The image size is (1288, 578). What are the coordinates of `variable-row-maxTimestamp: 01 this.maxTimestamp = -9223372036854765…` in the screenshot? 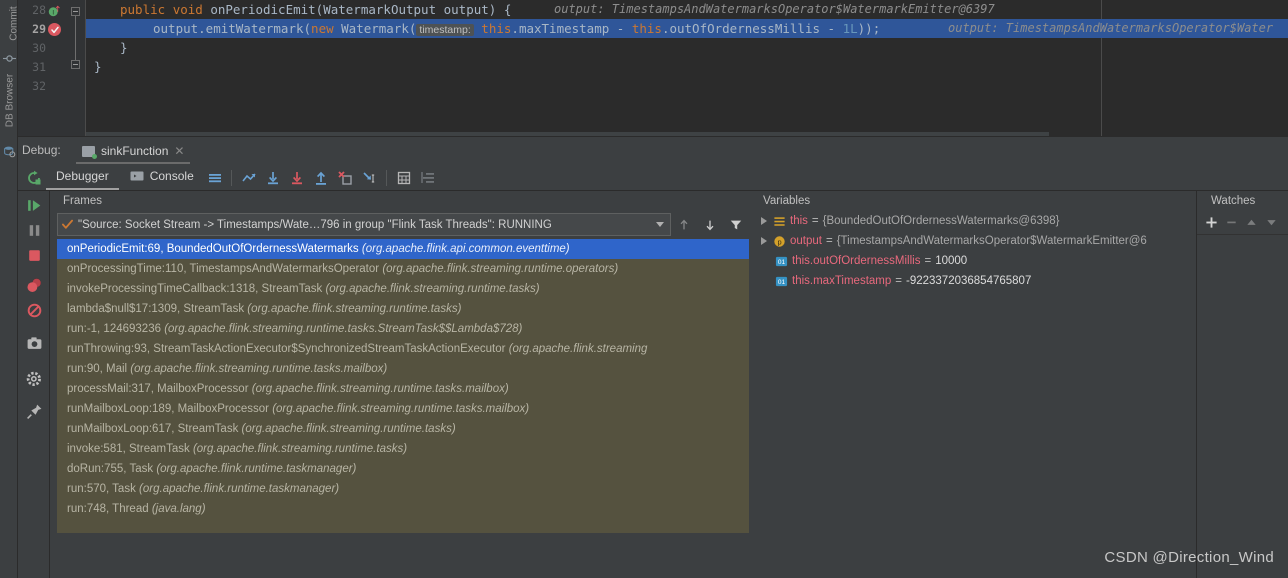 It's located at (975, 281).